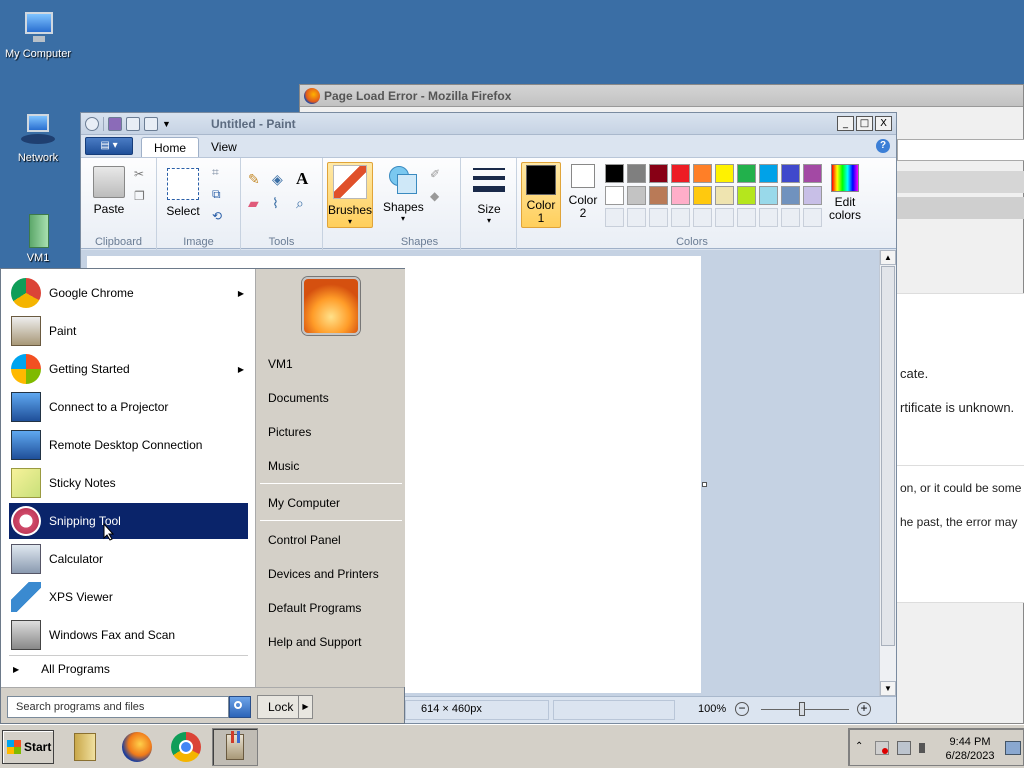 Image resolution: width=1024 pixels, height=768 pixels. Describe the element at coordinates (883, 146) in the screenshot. I see `help-icon: ?` at that location.